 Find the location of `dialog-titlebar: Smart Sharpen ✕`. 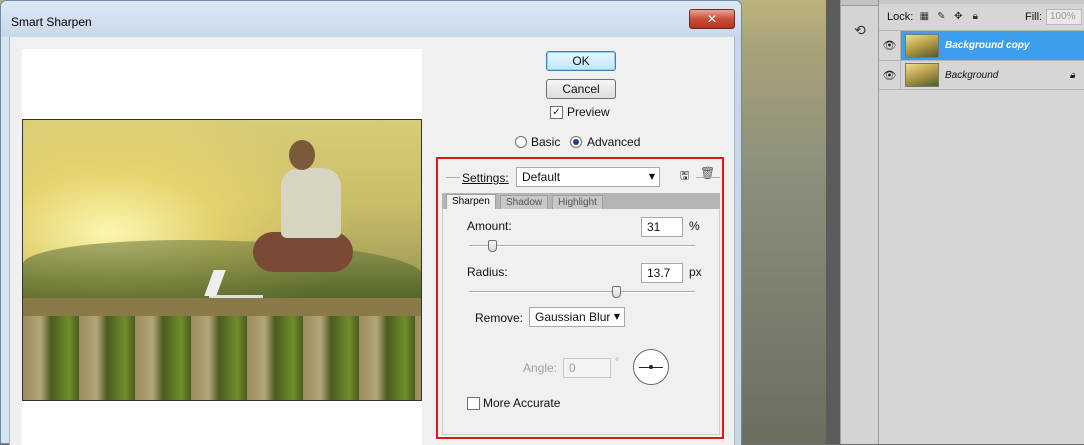

dialog-titlebar: Smart Sharpen ✕ is located at coordinates (371, 19).